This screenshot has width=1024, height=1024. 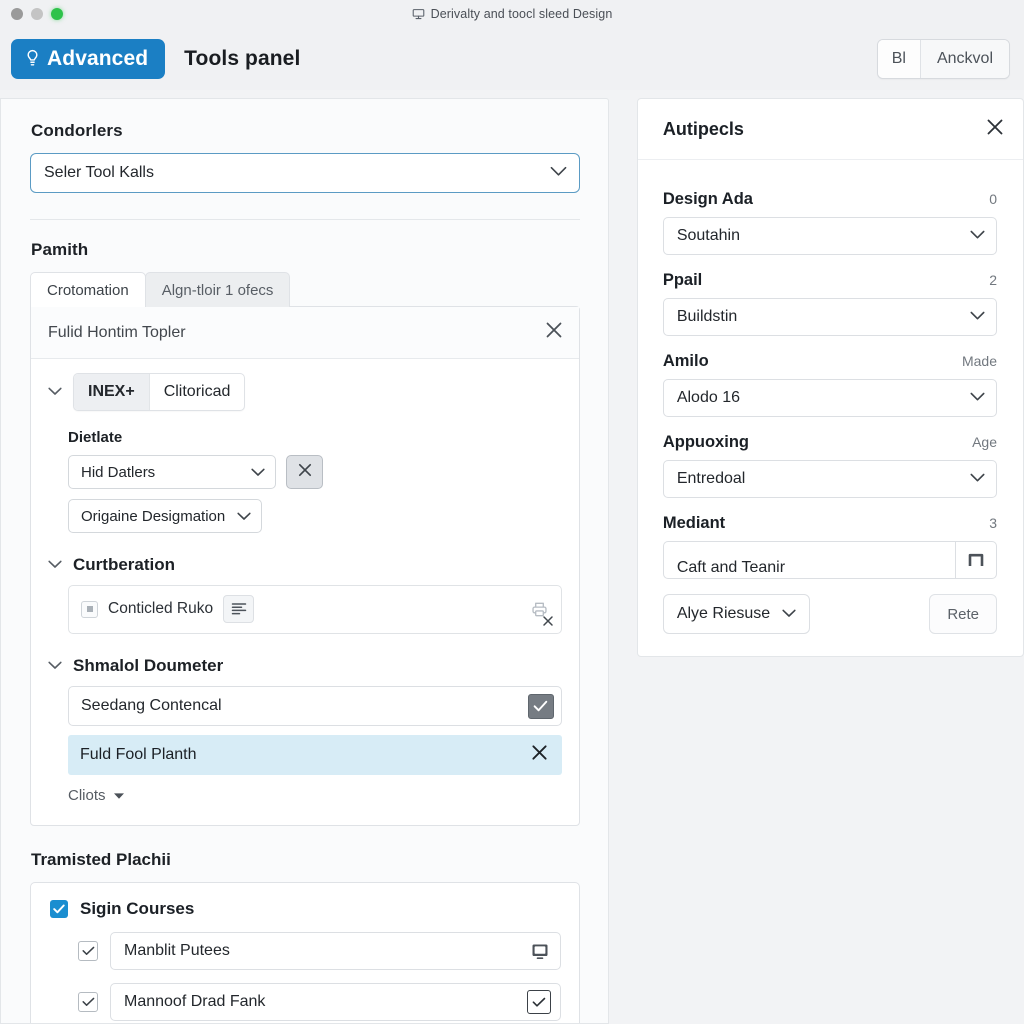 What do you see at coordinates (172, 472) in the screenshot?
I see `hid-datlers-select: Hid Datlers` at bounding box center [172, 472].